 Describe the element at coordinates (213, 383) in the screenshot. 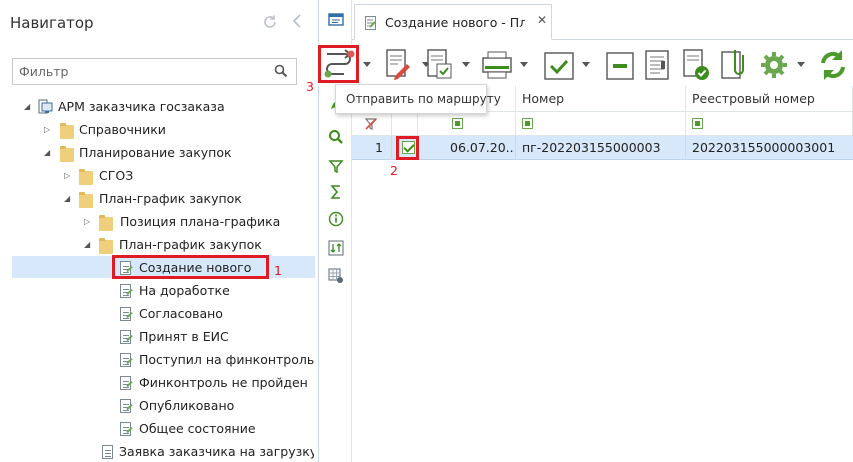

I see `tree-item-fincontrol-failed: Финконтроль не пройден` at that location.